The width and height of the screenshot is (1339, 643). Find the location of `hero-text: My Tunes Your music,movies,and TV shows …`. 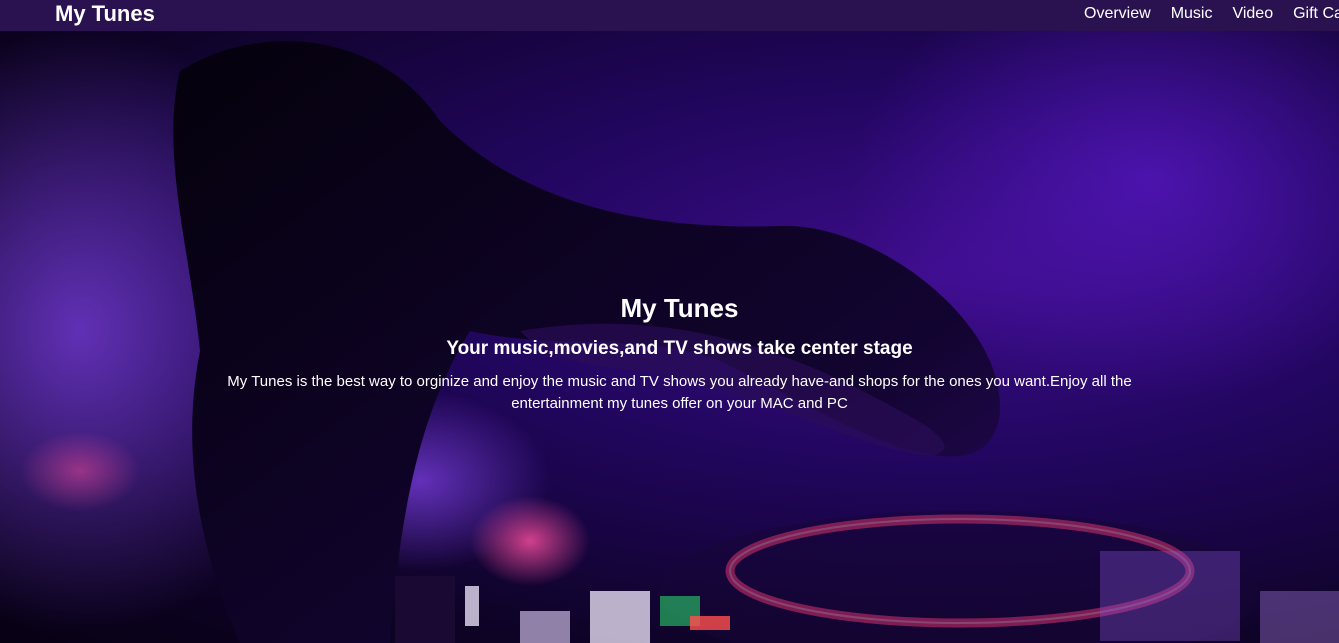

hero-text: My Tunes Your music,movies,and TV shows … is located at coordinates (679, 353).